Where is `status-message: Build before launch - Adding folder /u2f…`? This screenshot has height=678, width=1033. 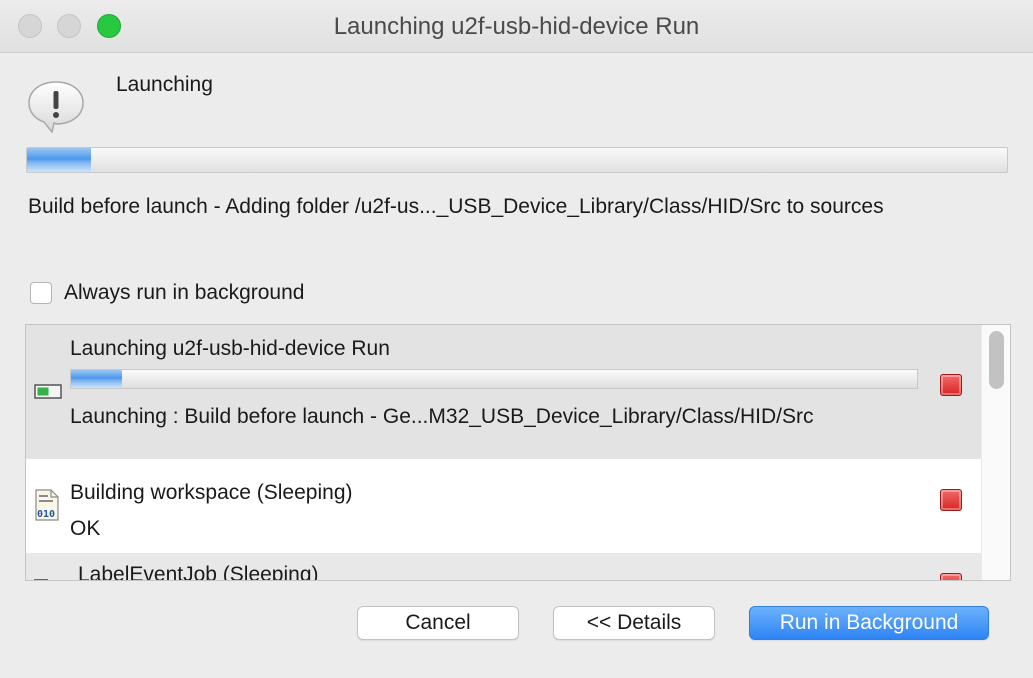
status-message: Build before launch - Adding folder /u2f… is located at coordinates (456, 206).